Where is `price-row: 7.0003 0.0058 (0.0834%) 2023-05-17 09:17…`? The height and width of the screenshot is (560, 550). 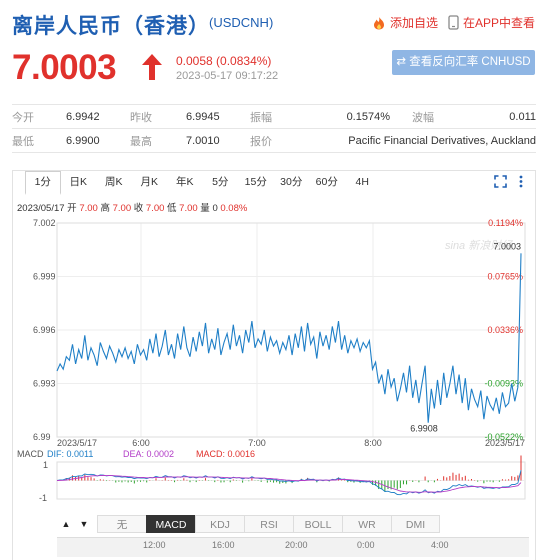
price-row: 7.0003 0.0058 (0.0834%) 2023-05-17 09:17… is located at coordinates (275, 71).